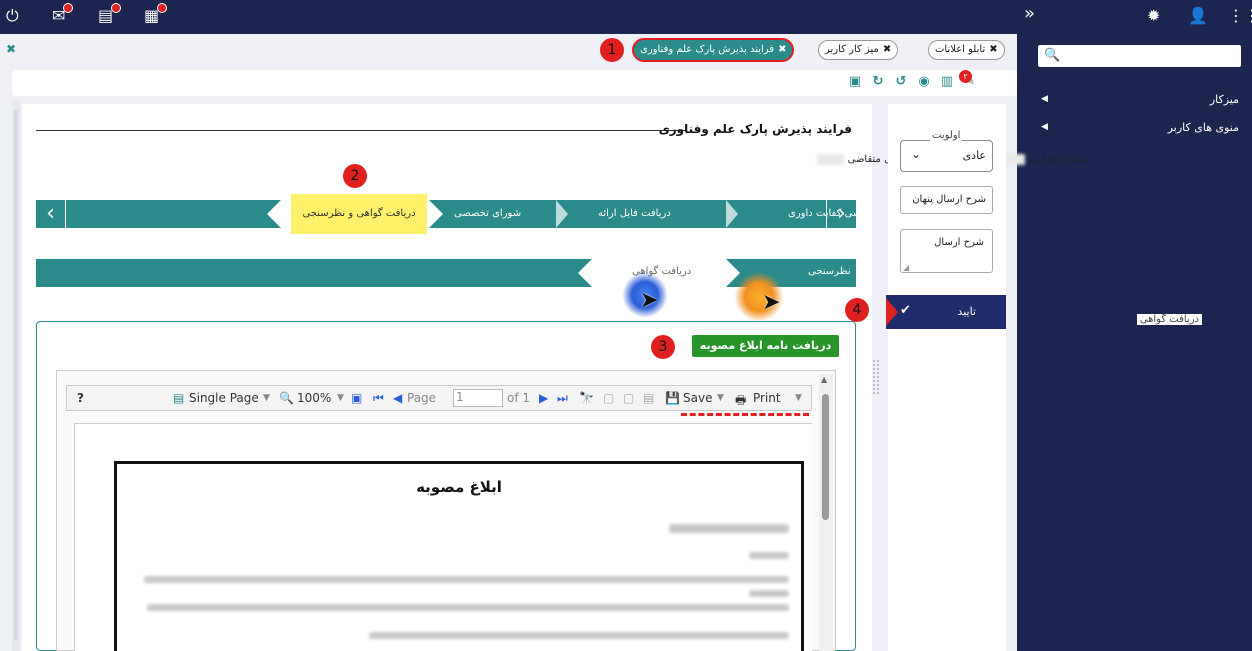  What do you see at coordinates (824, 379) in the screenshot?
I see `scroll-up-icon: ▲` at bounding box center [824, 379].